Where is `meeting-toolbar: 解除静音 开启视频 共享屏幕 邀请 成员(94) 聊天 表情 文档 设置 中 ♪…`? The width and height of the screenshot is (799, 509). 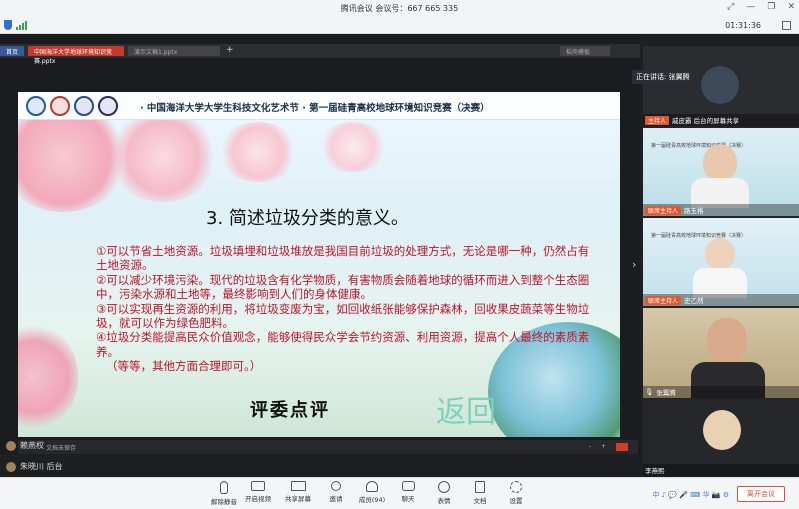 meeting-toolbar: 解除静音 开启视频 共享屏幕 邀请 成员(94) 聊天 表情 文档 设置 中 ♪… is located at coordinates (399, 493).